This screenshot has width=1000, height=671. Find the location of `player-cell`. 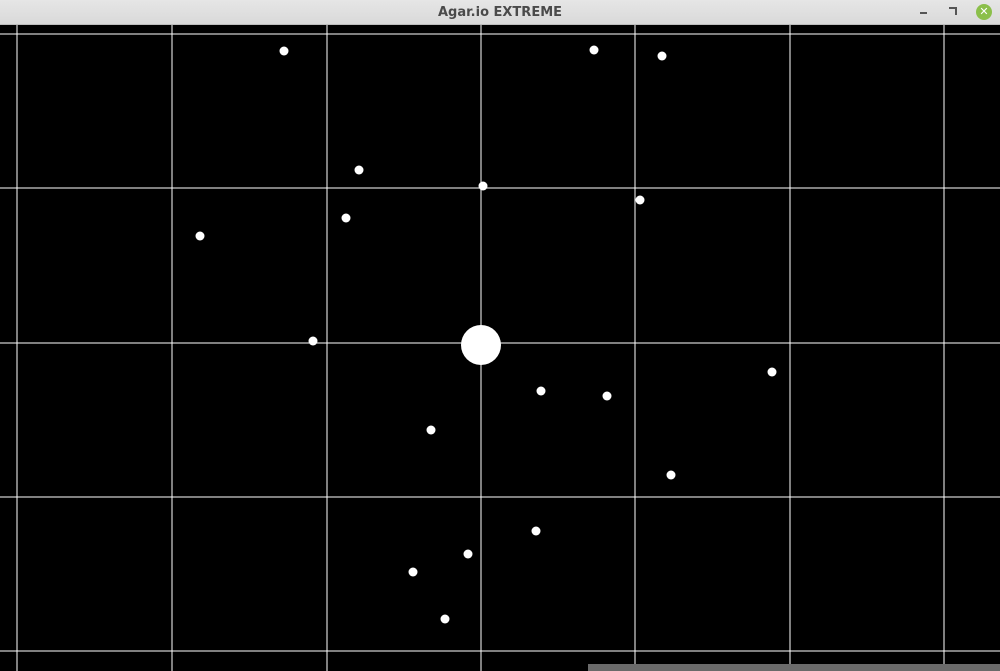

player-cell is located at coordinates (481, 345).